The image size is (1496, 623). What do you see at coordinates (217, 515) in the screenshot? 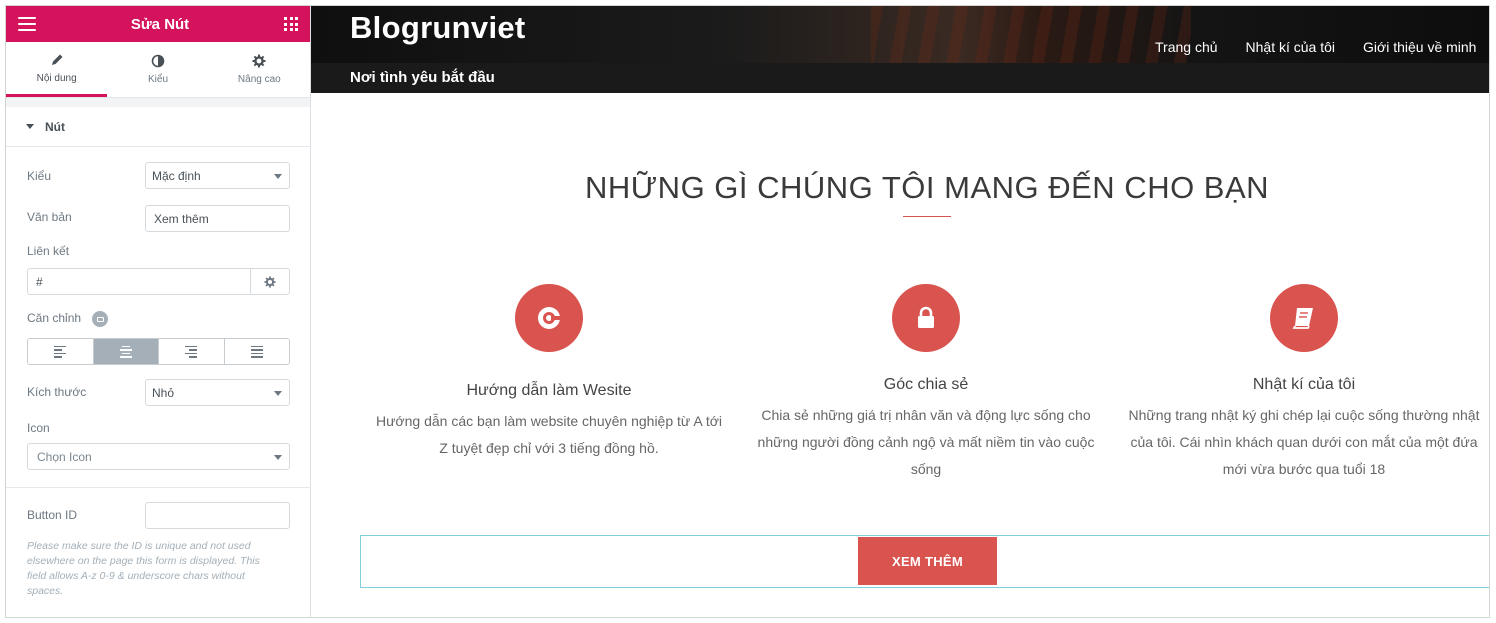
I see `button-id-input` at bounding box center [217, 515].